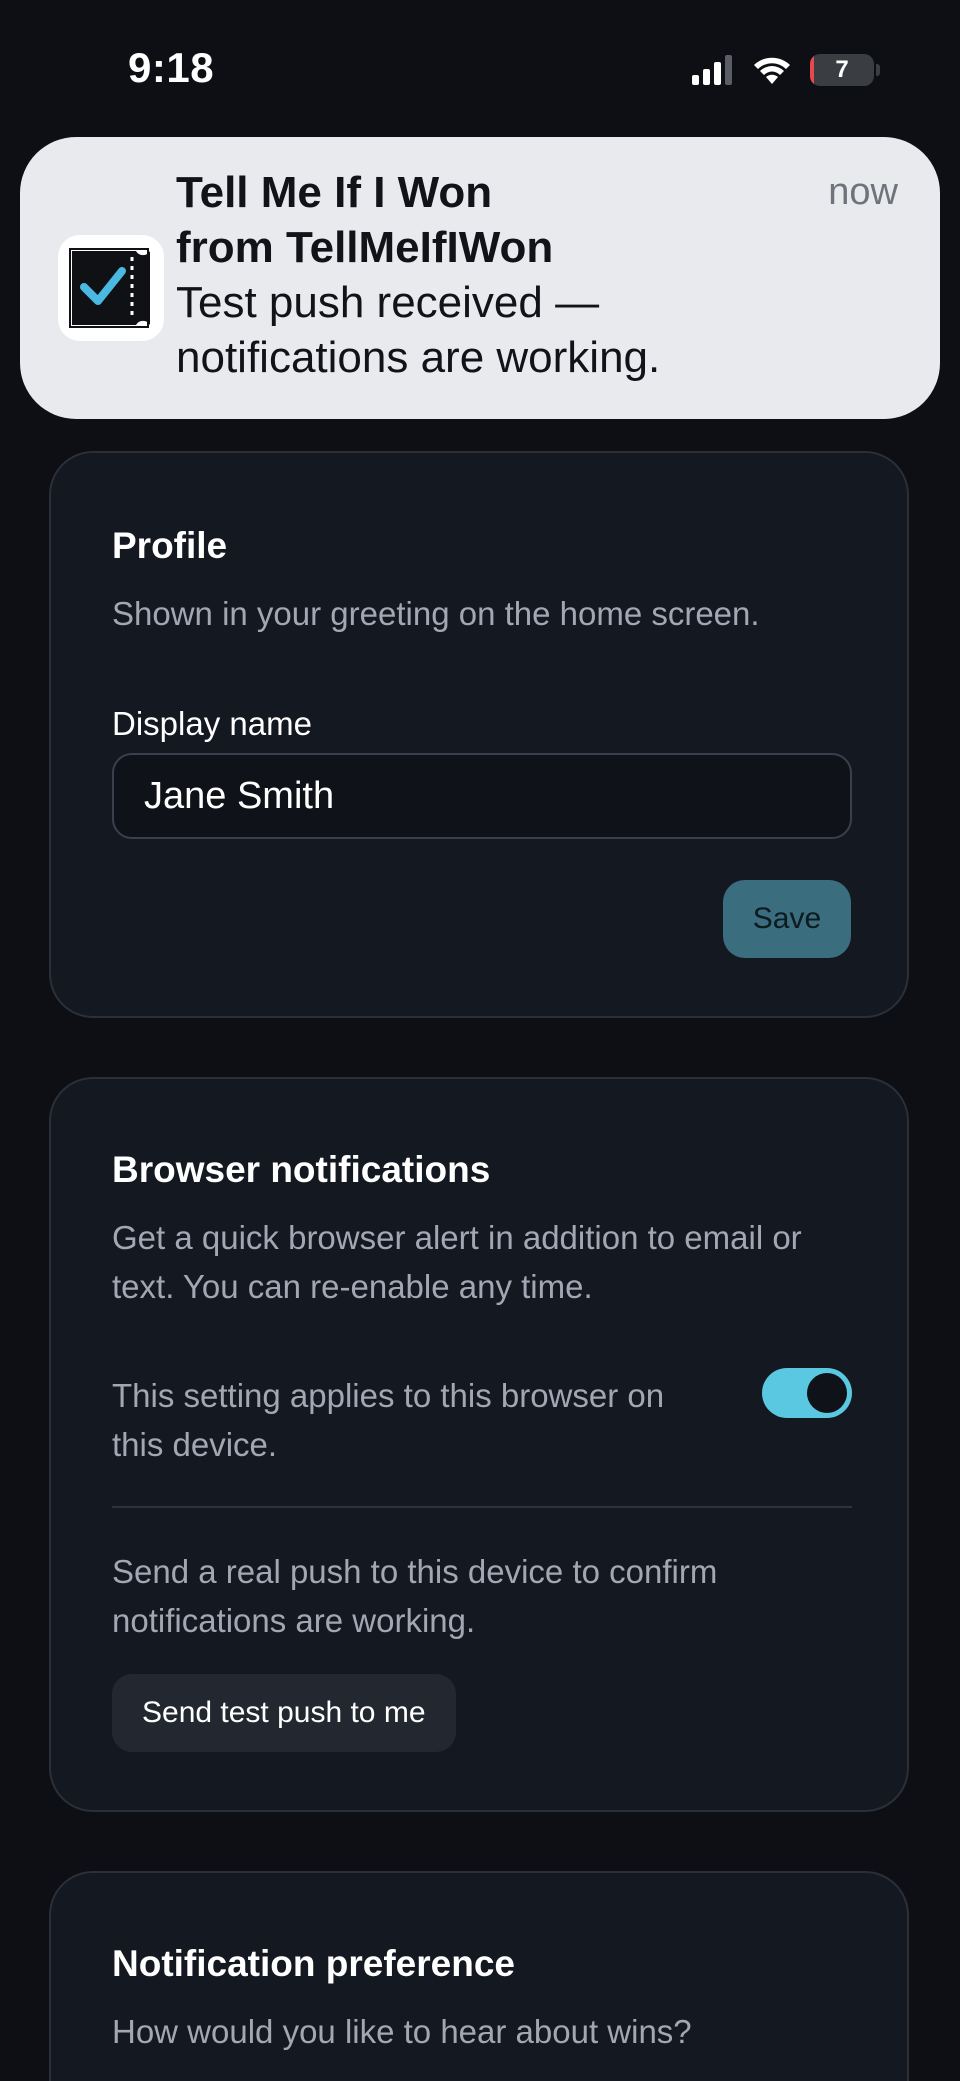  What do you see at coordinates (388, 302) in the screenshot?
I see `banner-body-line1: Test push received —` at bounding box center [388, 302].